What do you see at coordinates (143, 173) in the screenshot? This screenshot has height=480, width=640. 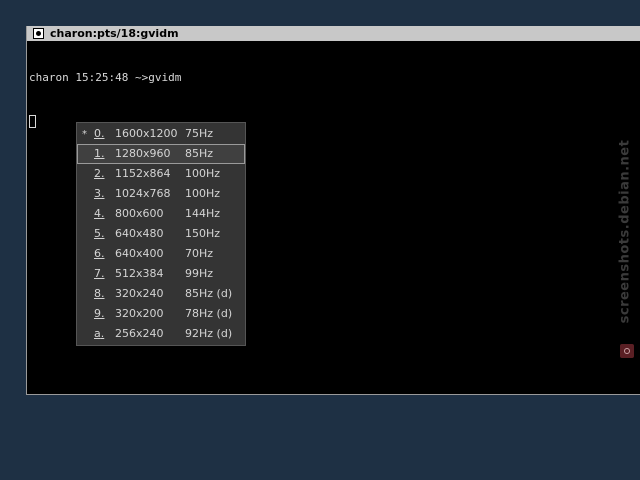 I see `mode-resolution: 1152x864` at bounding box center [143, 173].